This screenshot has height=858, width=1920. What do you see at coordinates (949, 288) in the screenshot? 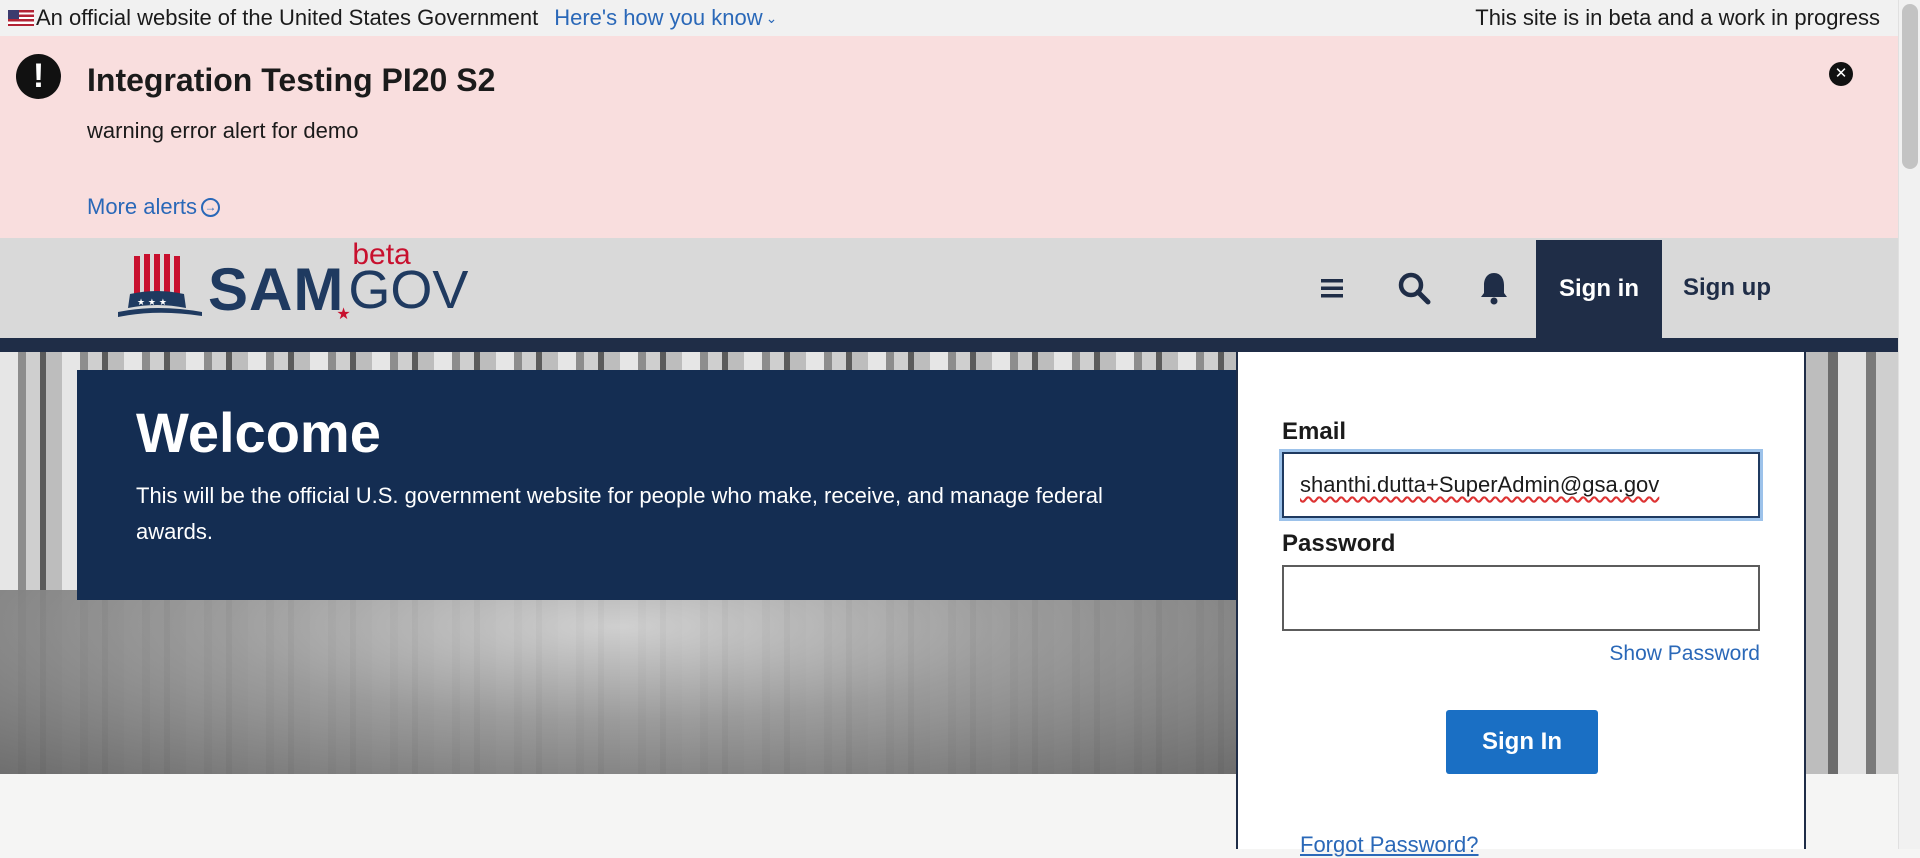
I see `site-header: ★ ★ ★ SAM beta ★ GOV Sign in Sign up` at bounding box center [949, 288].